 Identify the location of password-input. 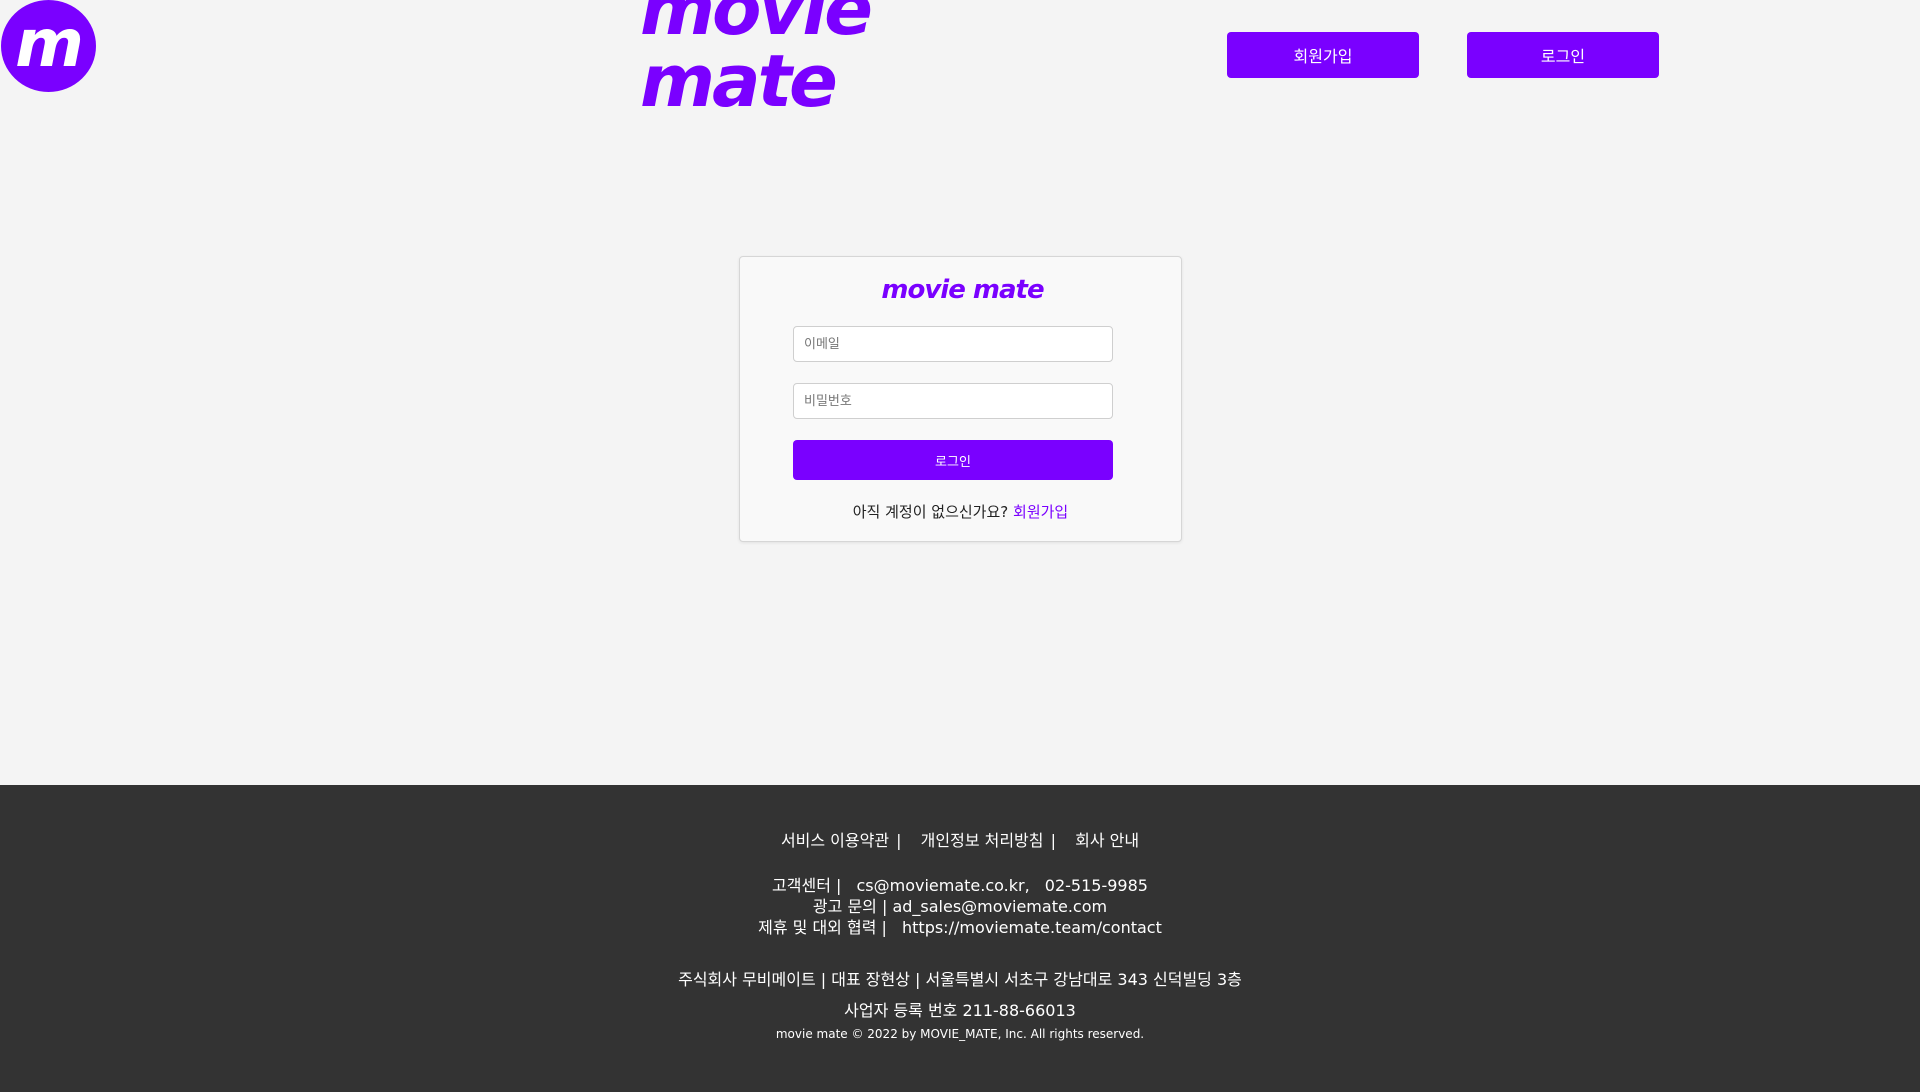
(953, 401).